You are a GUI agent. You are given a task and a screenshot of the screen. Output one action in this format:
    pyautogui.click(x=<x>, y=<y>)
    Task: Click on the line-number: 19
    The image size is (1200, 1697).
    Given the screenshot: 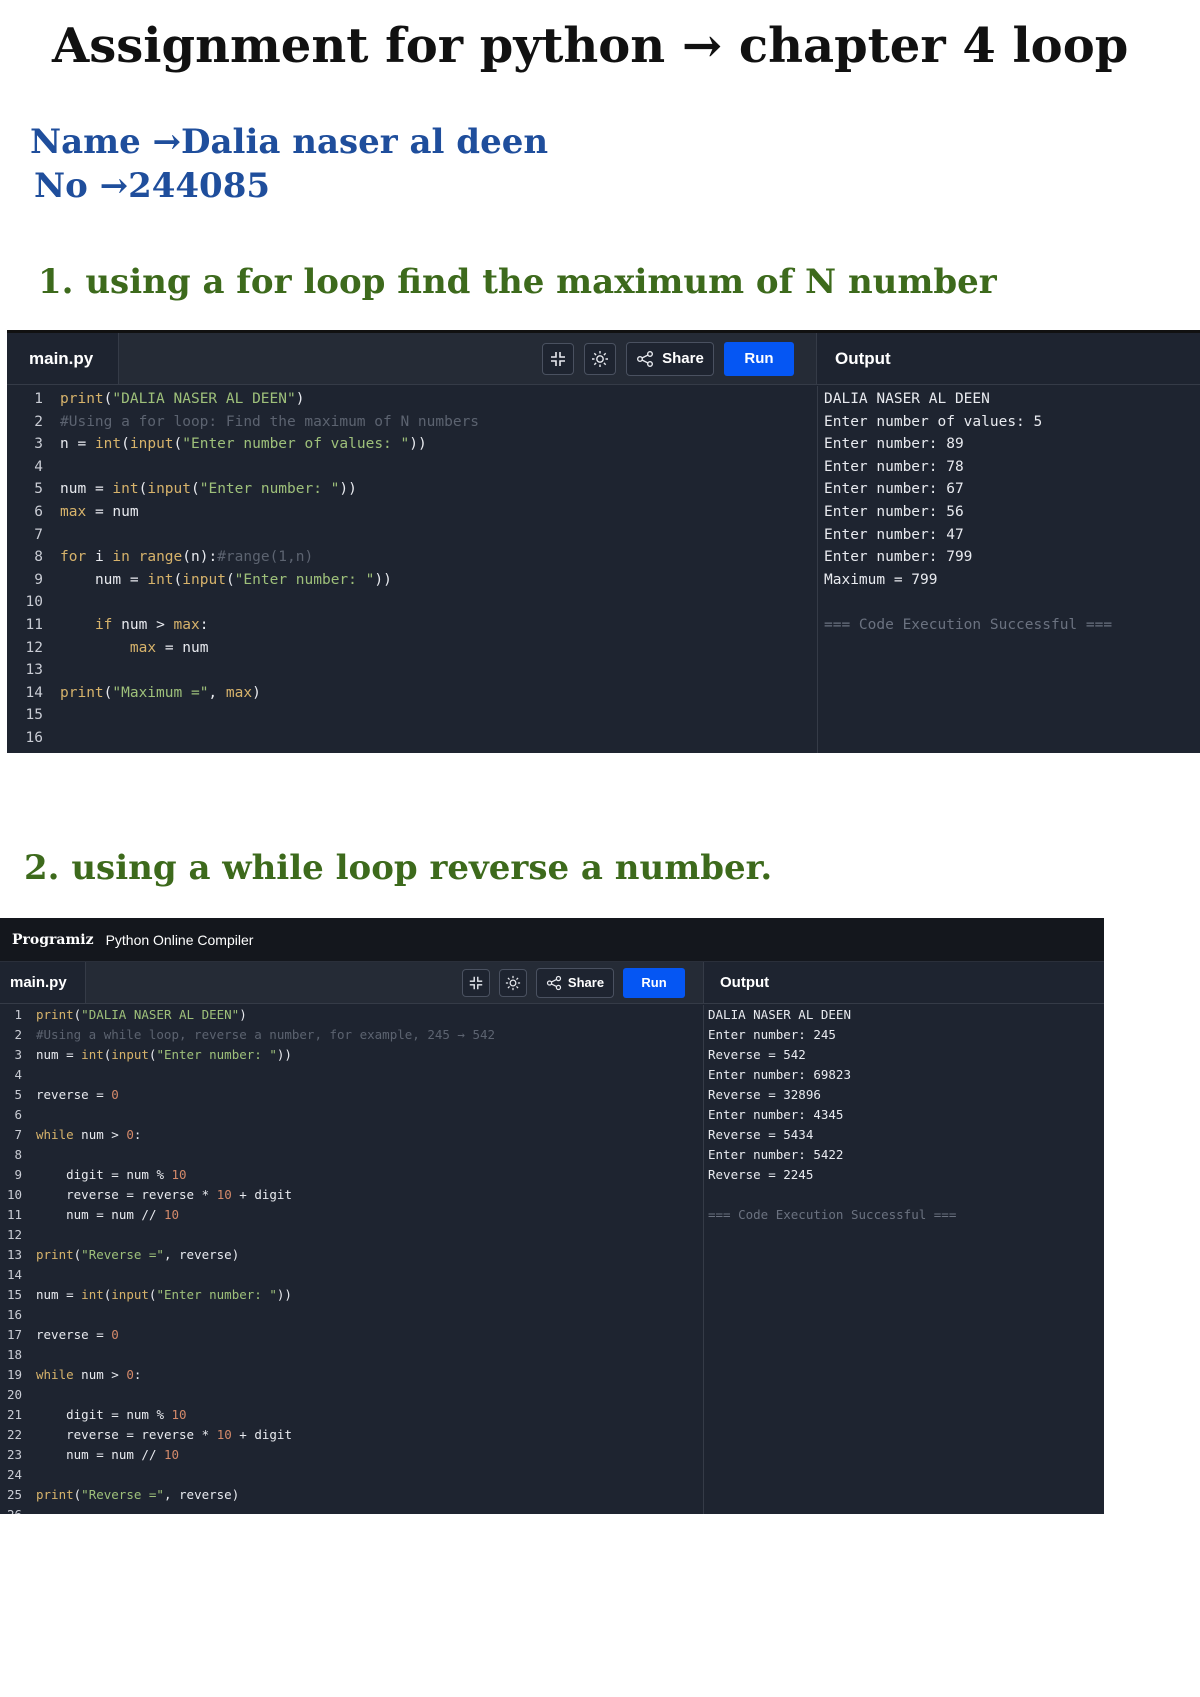 What is the action you would take?
    pyautogui.click(x=14, y=1374)
    